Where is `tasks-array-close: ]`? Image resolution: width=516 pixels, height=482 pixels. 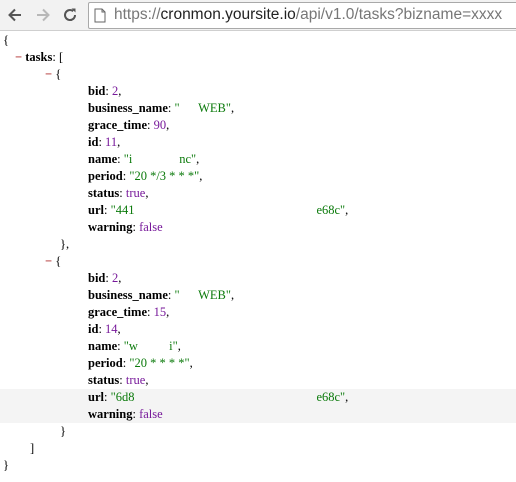 tasks-array-close: ] is located at coordinates (32, 448).